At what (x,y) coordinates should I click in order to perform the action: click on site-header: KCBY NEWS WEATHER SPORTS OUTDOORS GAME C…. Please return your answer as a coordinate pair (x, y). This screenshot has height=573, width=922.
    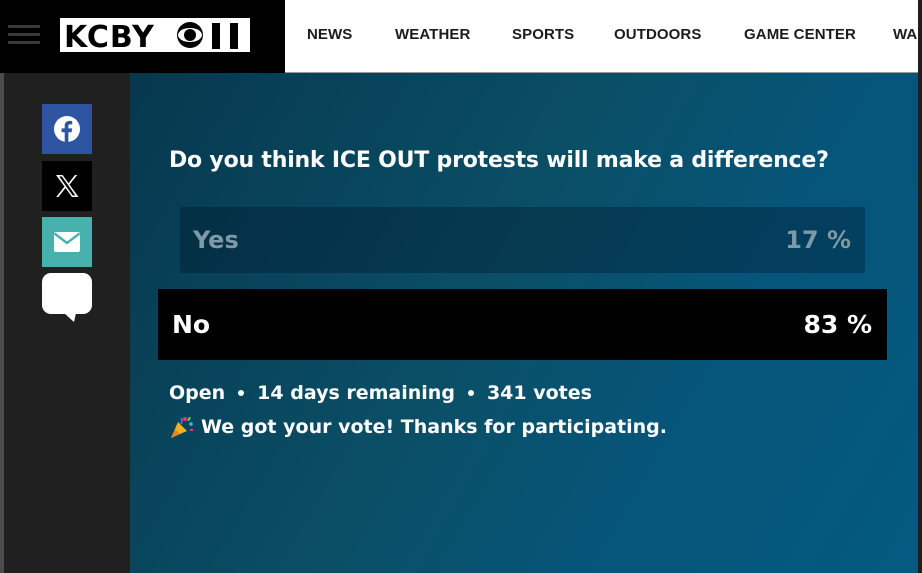
    Looking at the image, I should click on (461, 36).